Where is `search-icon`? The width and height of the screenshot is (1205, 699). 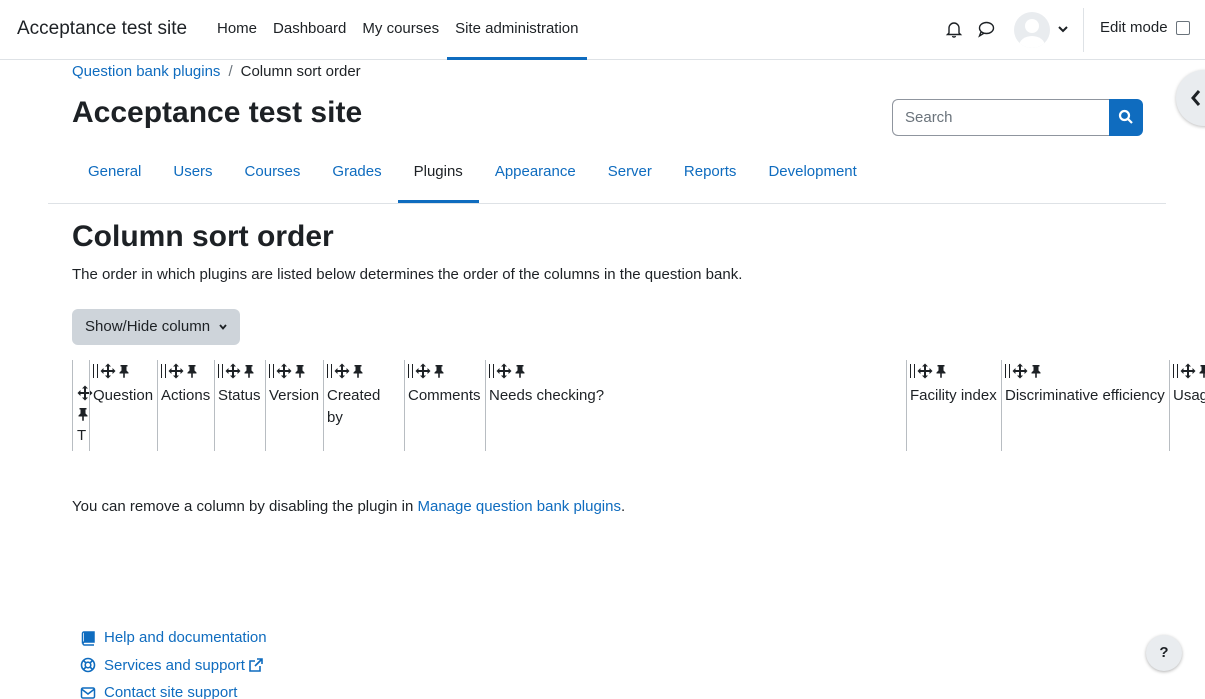 search-icon is located at coordinates (1125, 116).